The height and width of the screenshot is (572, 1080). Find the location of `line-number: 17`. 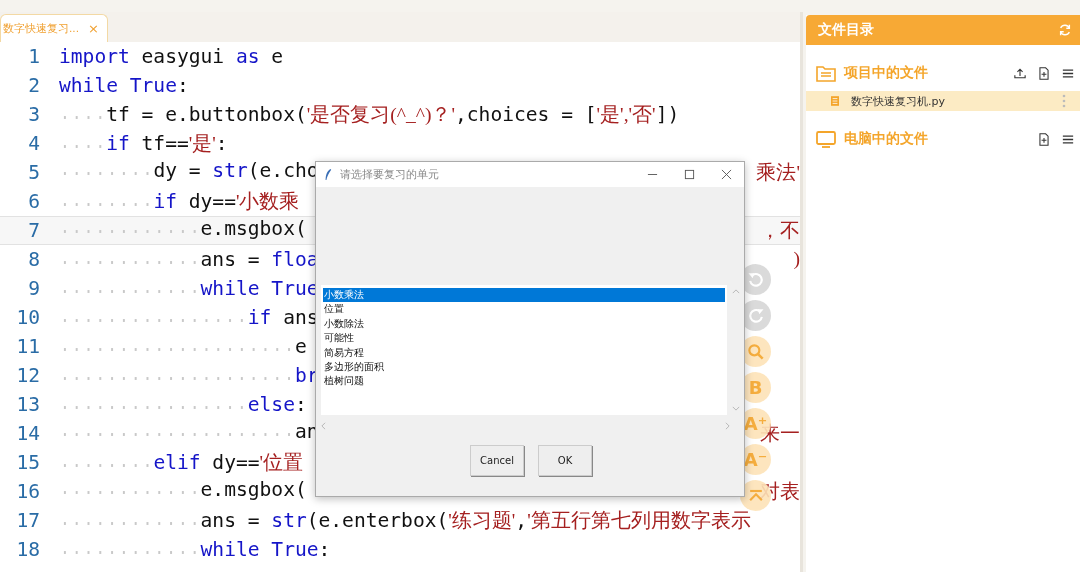

line-number: 17 is located at coordinates (28, 520).